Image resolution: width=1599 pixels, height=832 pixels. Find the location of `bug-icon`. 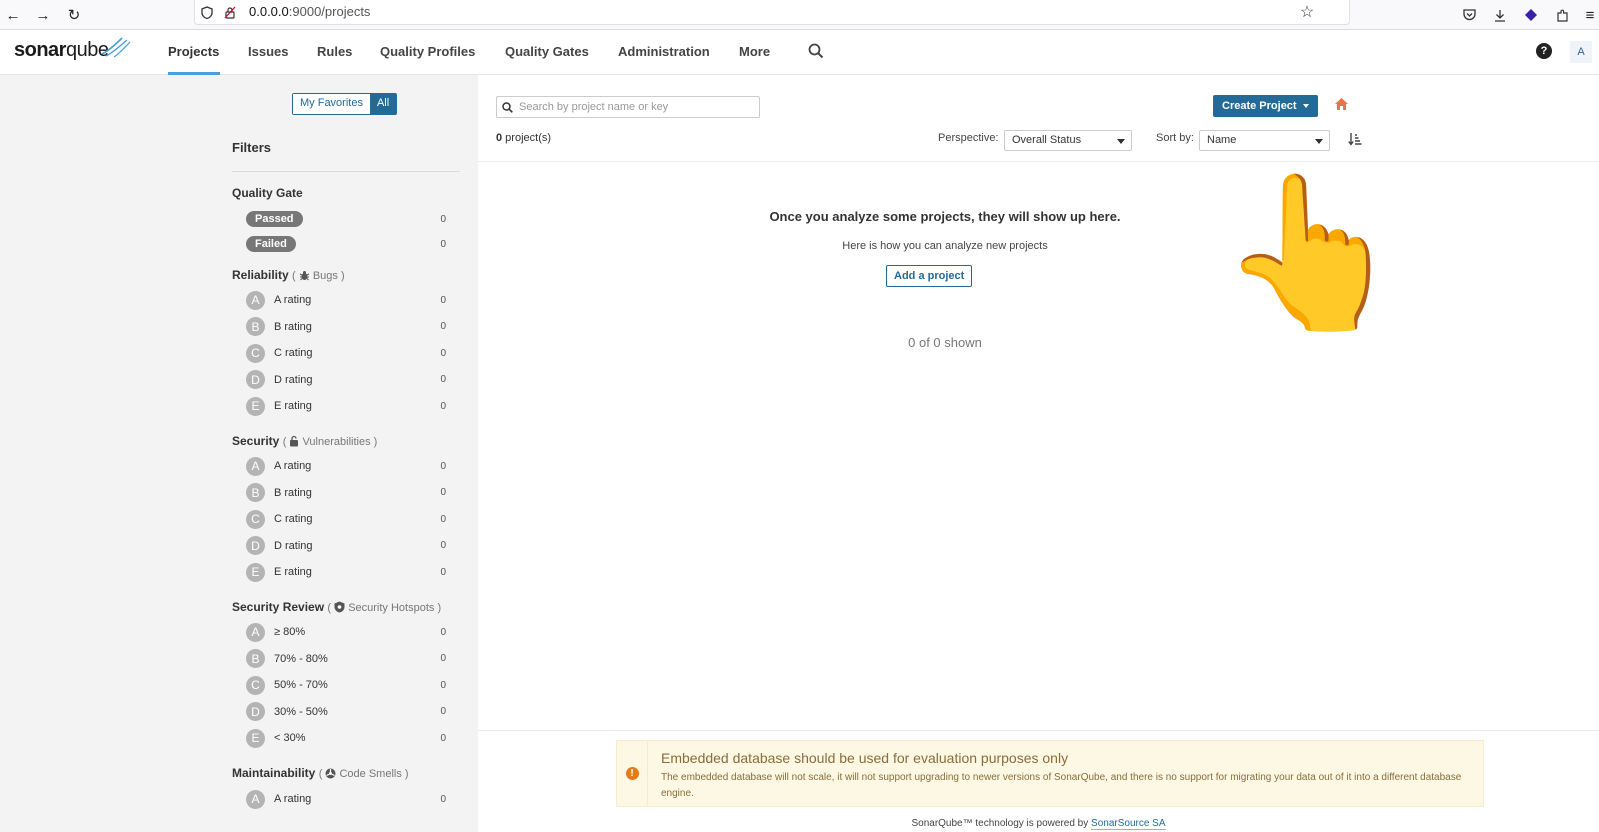

bug-icon is located at coordinates (304, 276).